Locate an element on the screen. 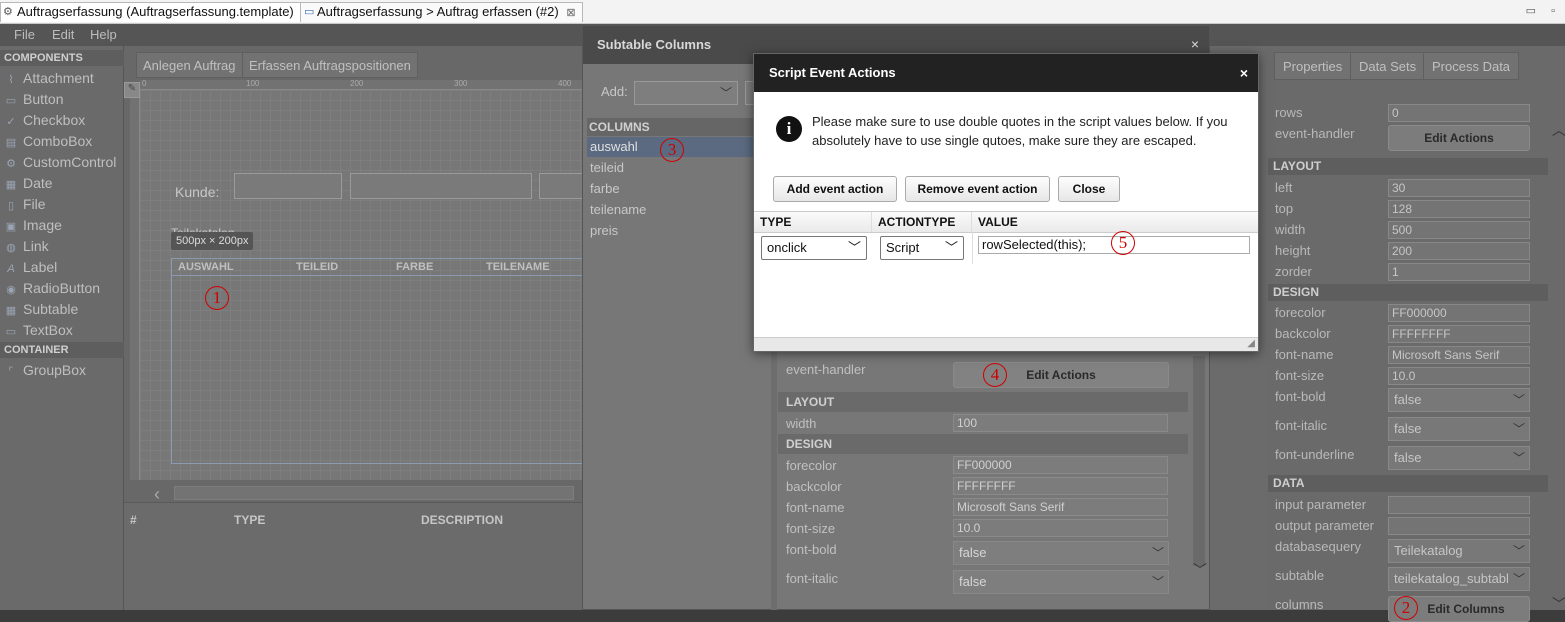  menu-help: Help is located at coordinates (103, 34).